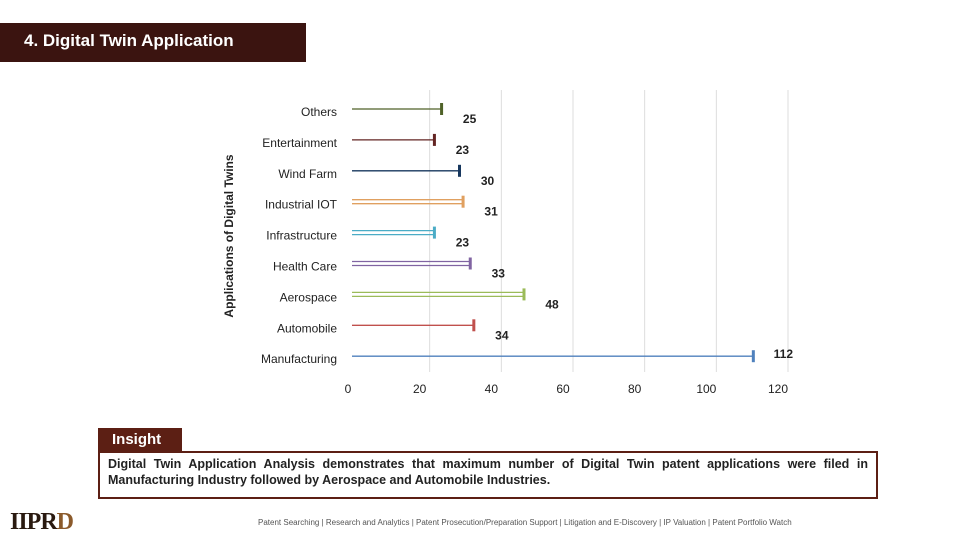 The height and width of the screenshot is (540, 960). I want to click on x-tick-label: 60, so click(563, 389).